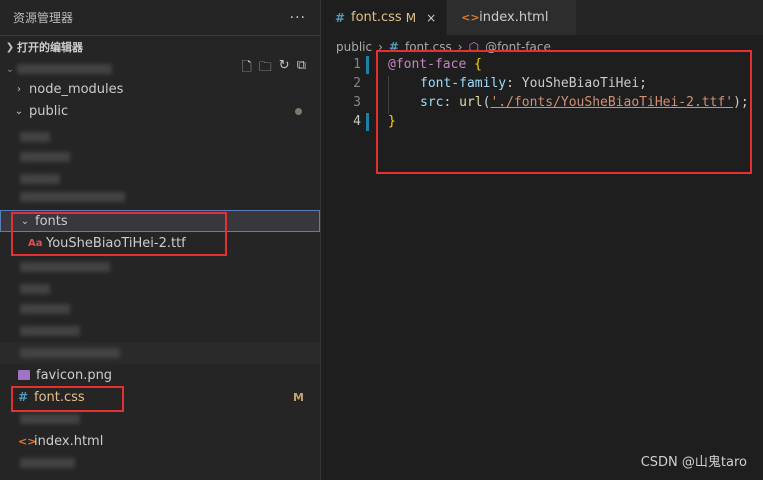 Image resolution: width=763 pixels, height=480 pixels. What do you see at coordinates (160, 17) in the screenshot?
I see `explorer-header: 资源管理器 ···` at bounding box center [160, 17].